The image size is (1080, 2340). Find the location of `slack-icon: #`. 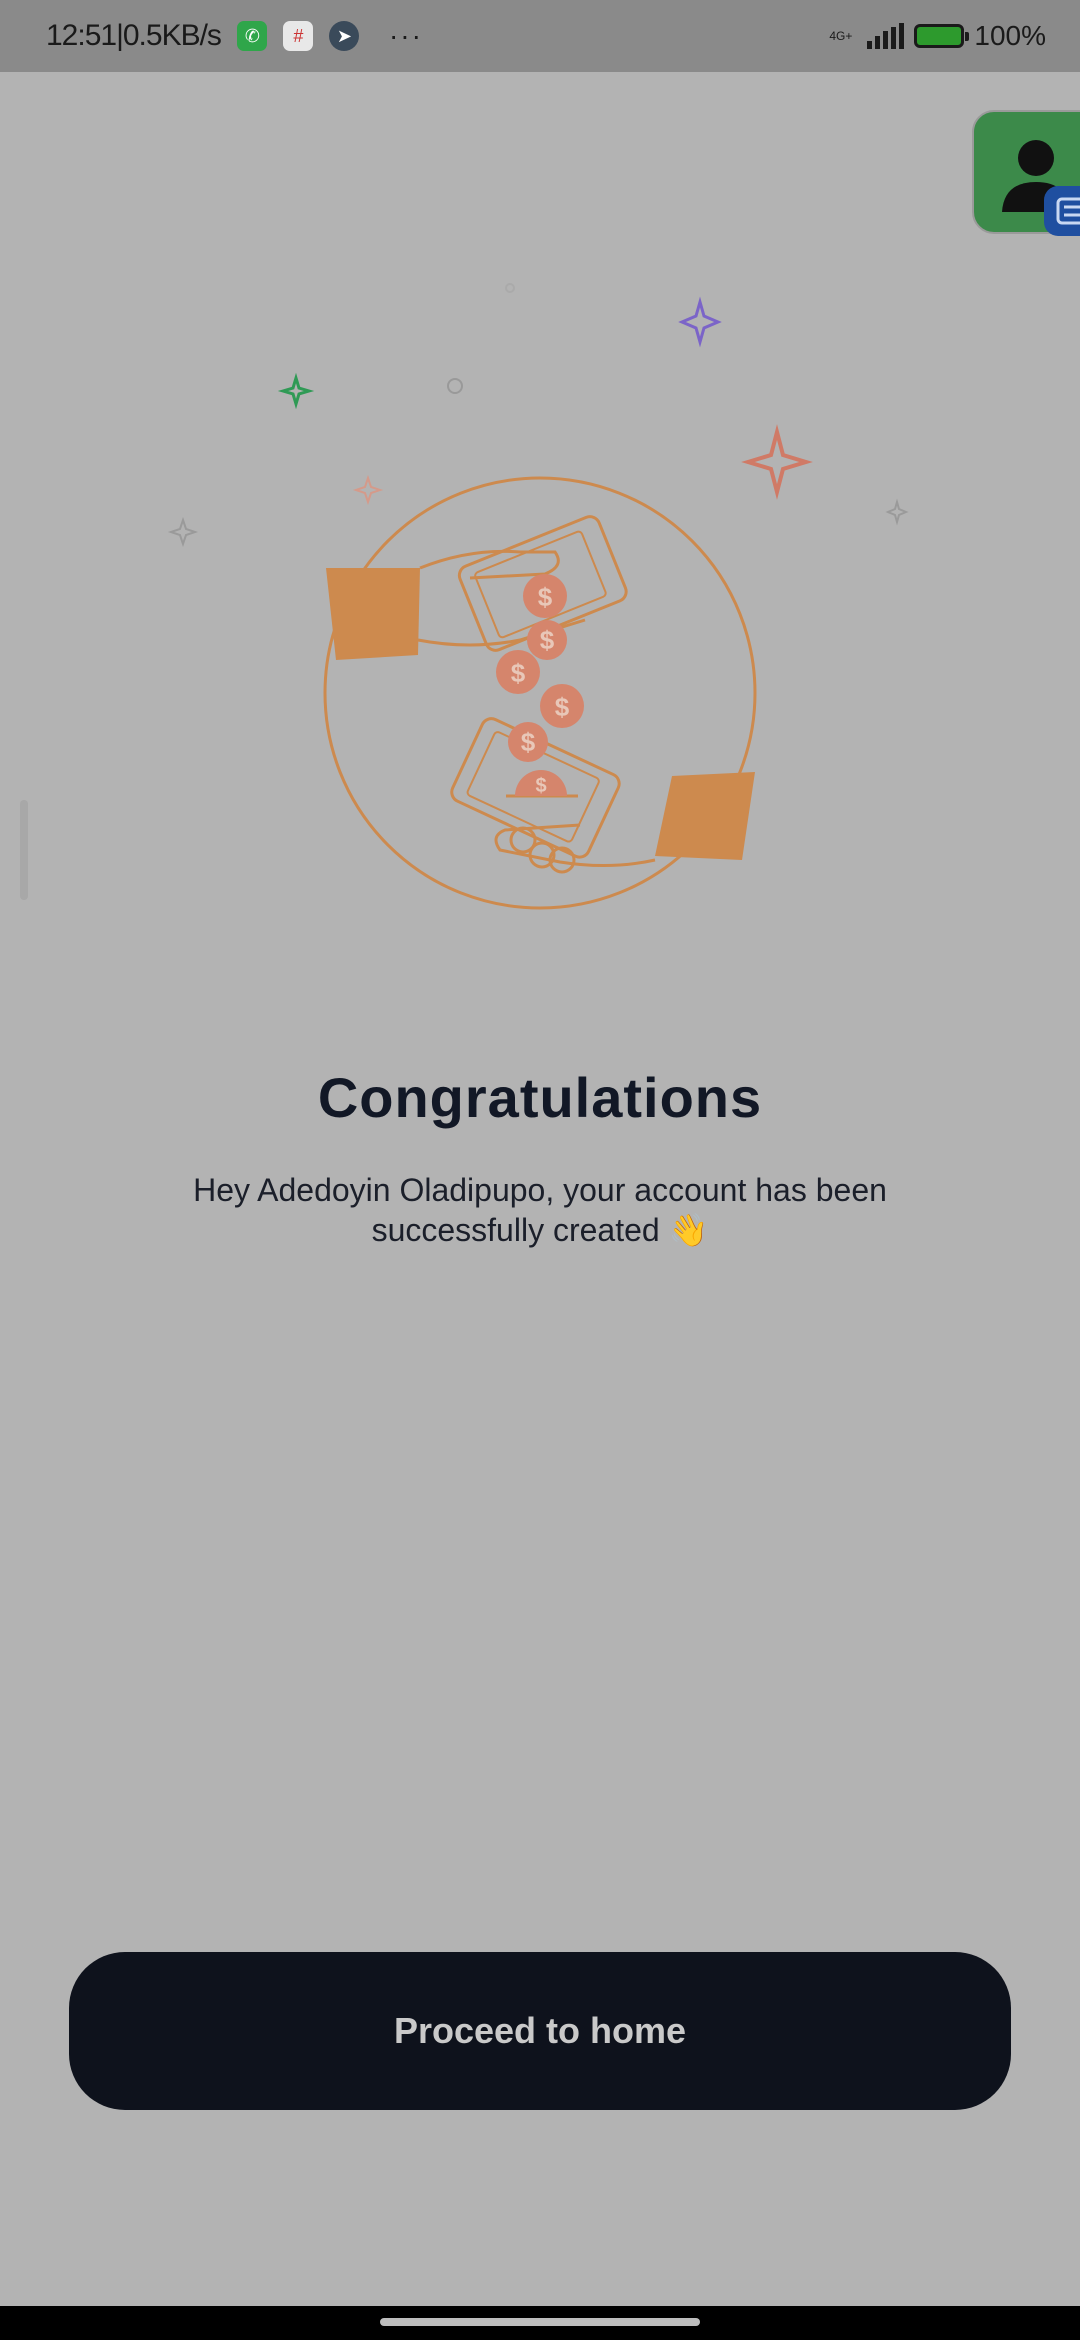

slack-icon: # is located at coordinates (297, 36).